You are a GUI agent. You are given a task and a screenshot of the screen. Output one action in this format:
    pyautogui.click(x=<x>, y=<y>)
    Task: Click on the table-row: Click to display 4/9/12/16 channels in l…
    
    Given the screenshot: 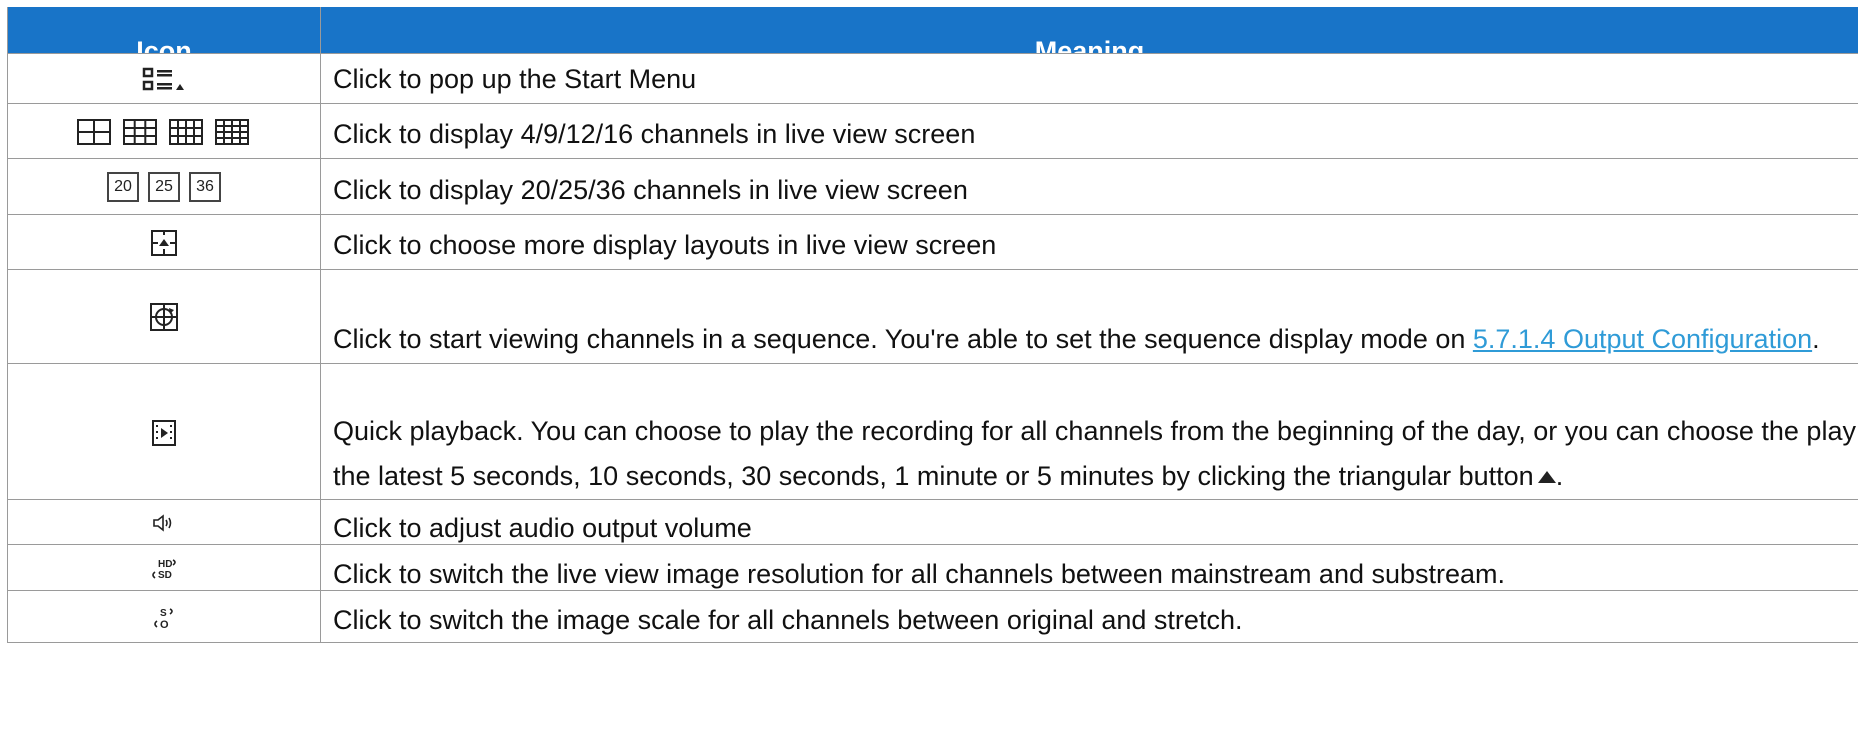 What is the action you would take?
    pyautogui.click(x=932, y=131)
    